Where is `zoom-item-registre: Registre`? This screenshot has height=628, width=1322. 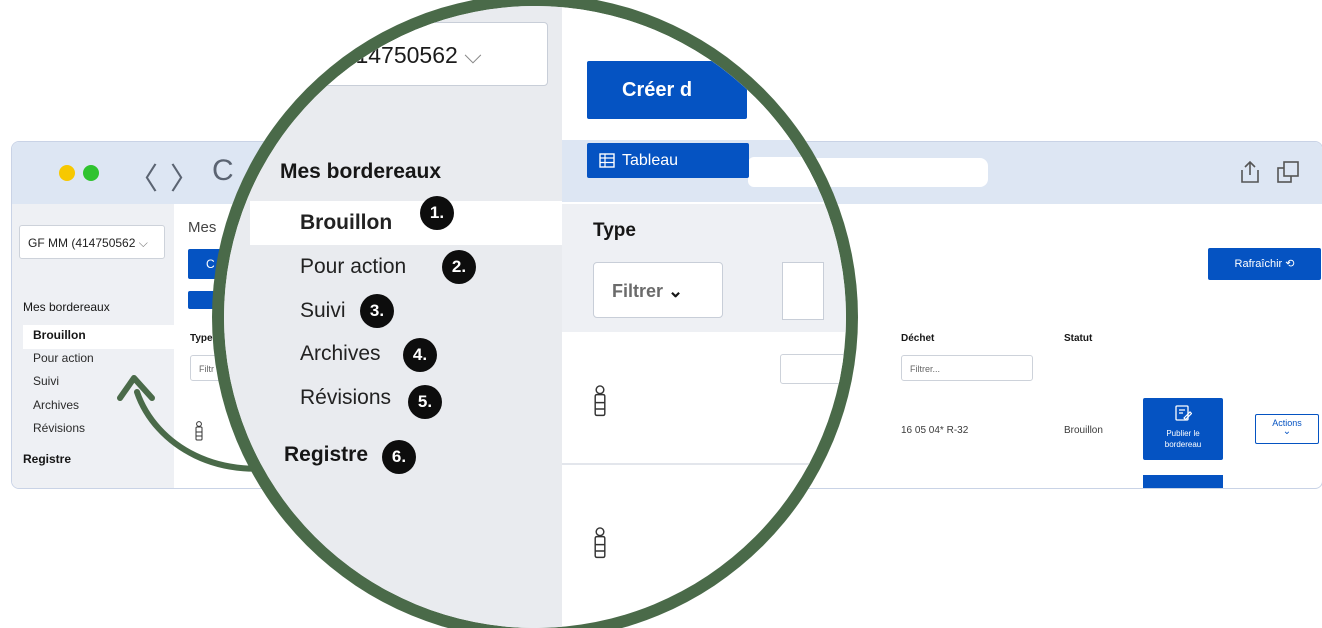
zoom-item-registre: Registre is located at coordinates (326, 455).